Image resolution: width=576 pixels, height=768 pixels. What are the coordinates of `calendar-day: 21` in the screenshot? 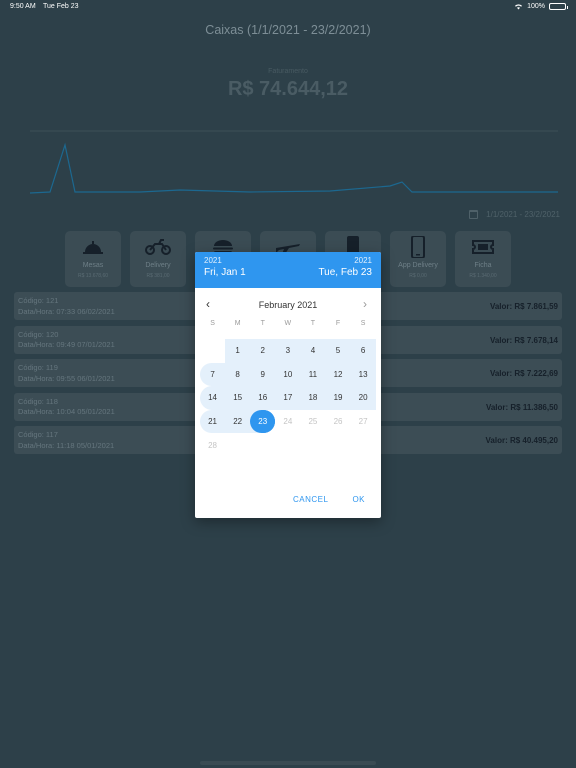 It's located at (213, 421).